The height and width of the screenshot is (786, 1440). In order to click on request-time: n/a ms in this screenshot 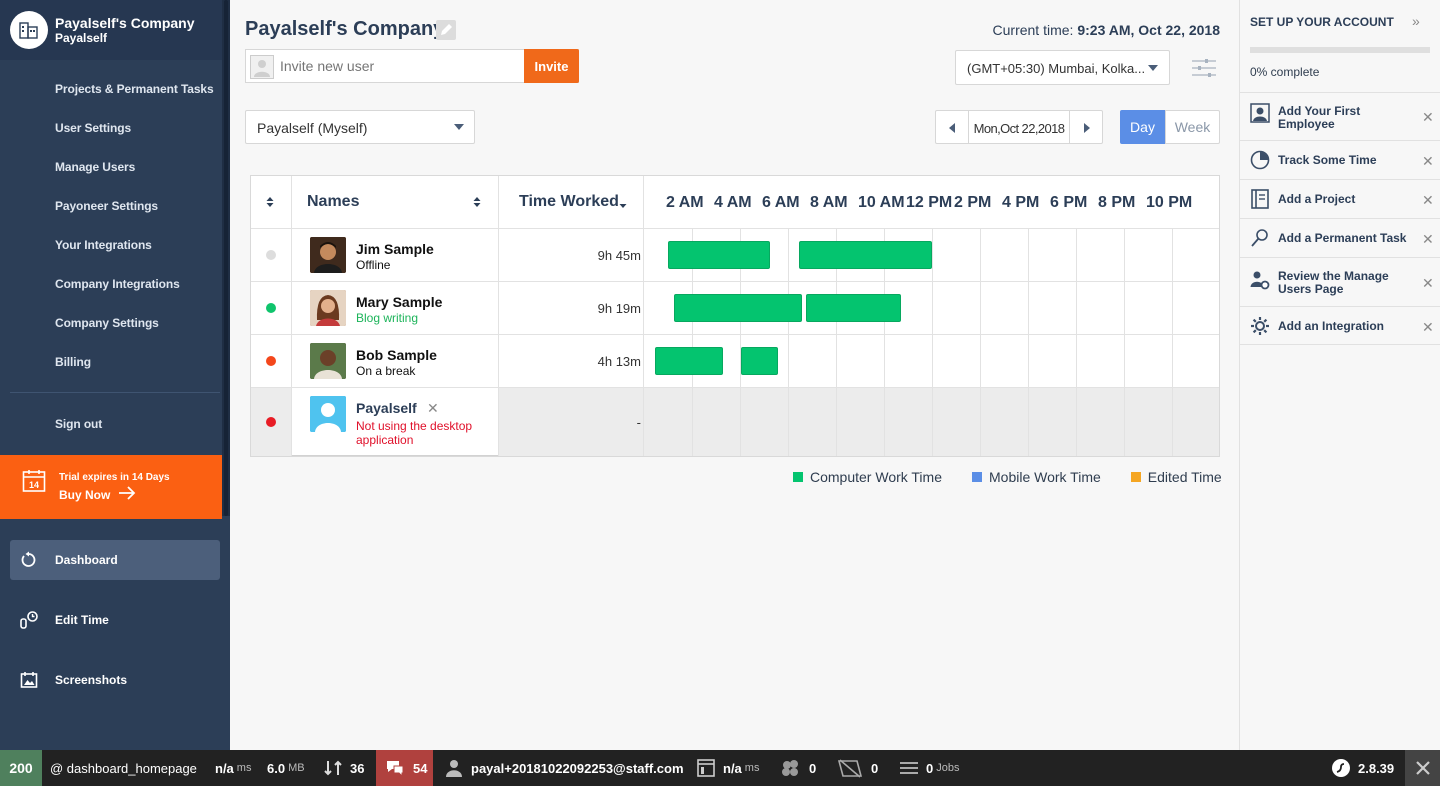, I will do `click(233, 768)`.